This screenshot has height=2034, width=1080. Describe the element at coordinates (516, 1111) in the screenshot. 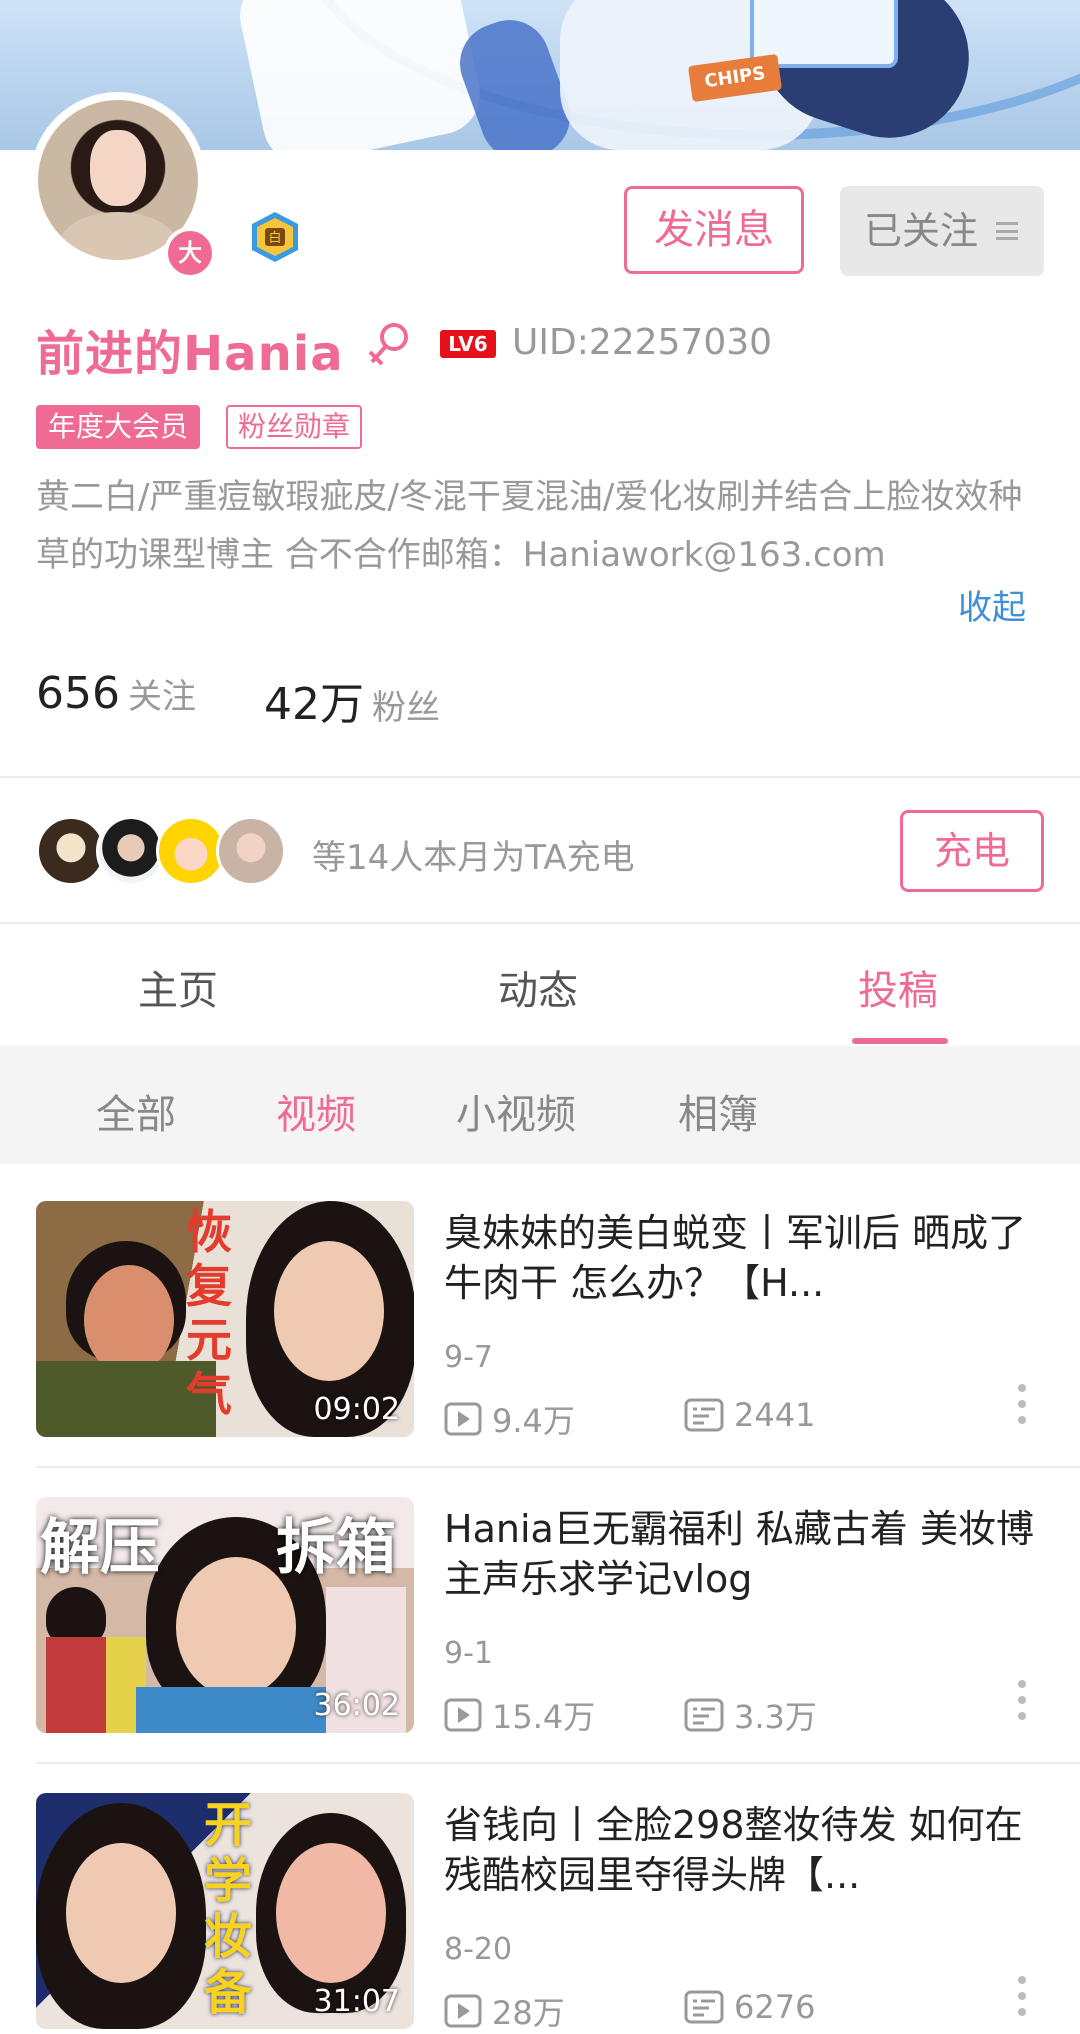

I see `subtab-short-video: 小视频` at that location.